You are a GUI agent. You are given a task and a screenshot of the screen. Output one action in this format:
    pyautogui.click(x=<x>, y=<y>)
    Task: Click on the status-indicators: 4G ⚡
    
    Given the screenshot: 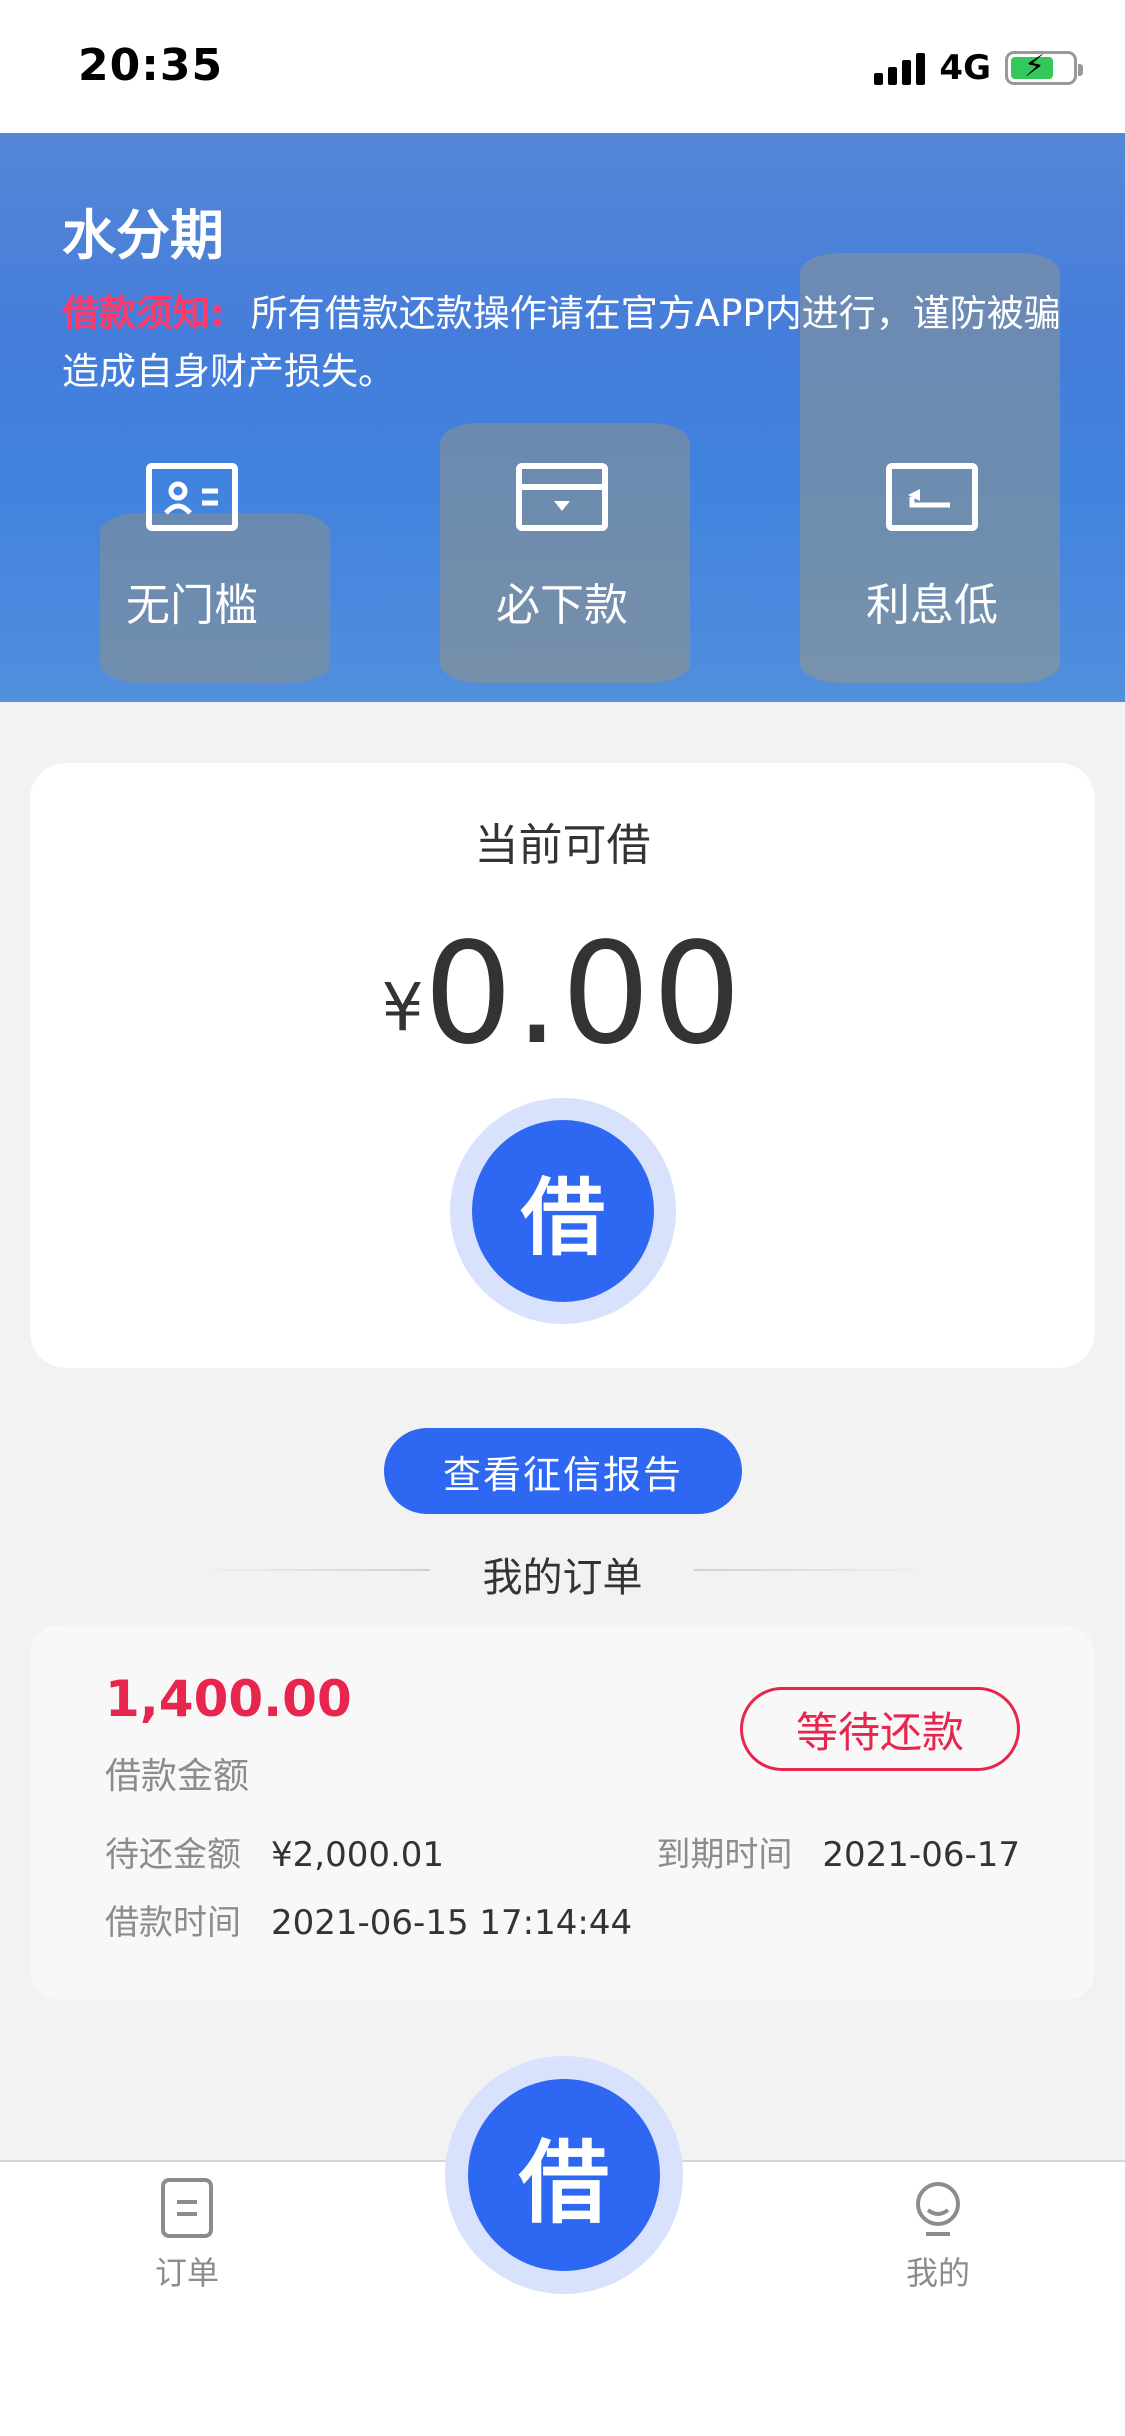 What is the action you would take?
    pyautogui.click(x=978, y=68)
    